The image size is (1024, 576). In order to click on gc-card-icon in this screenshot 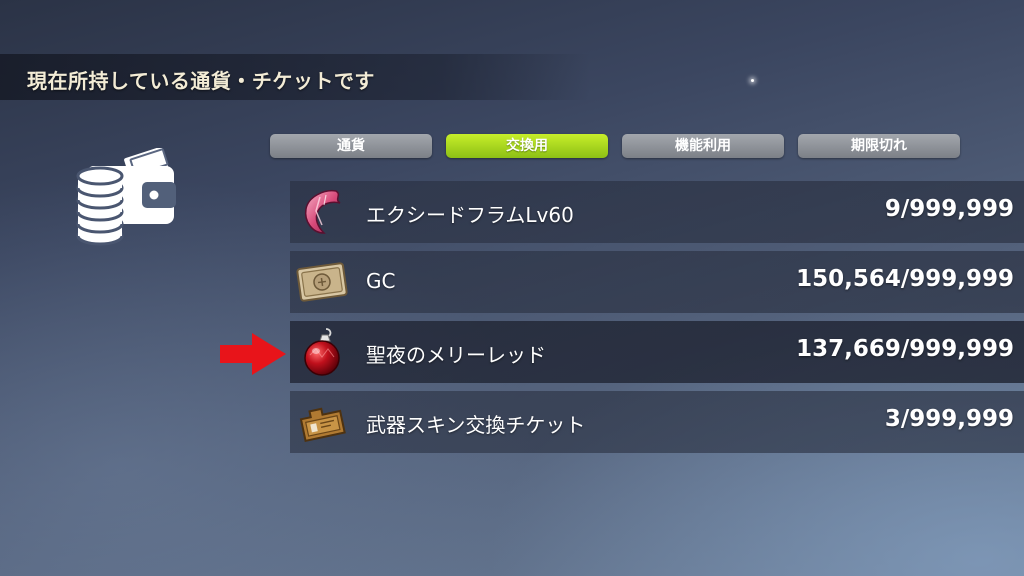, I will do `click(322, 282)`.